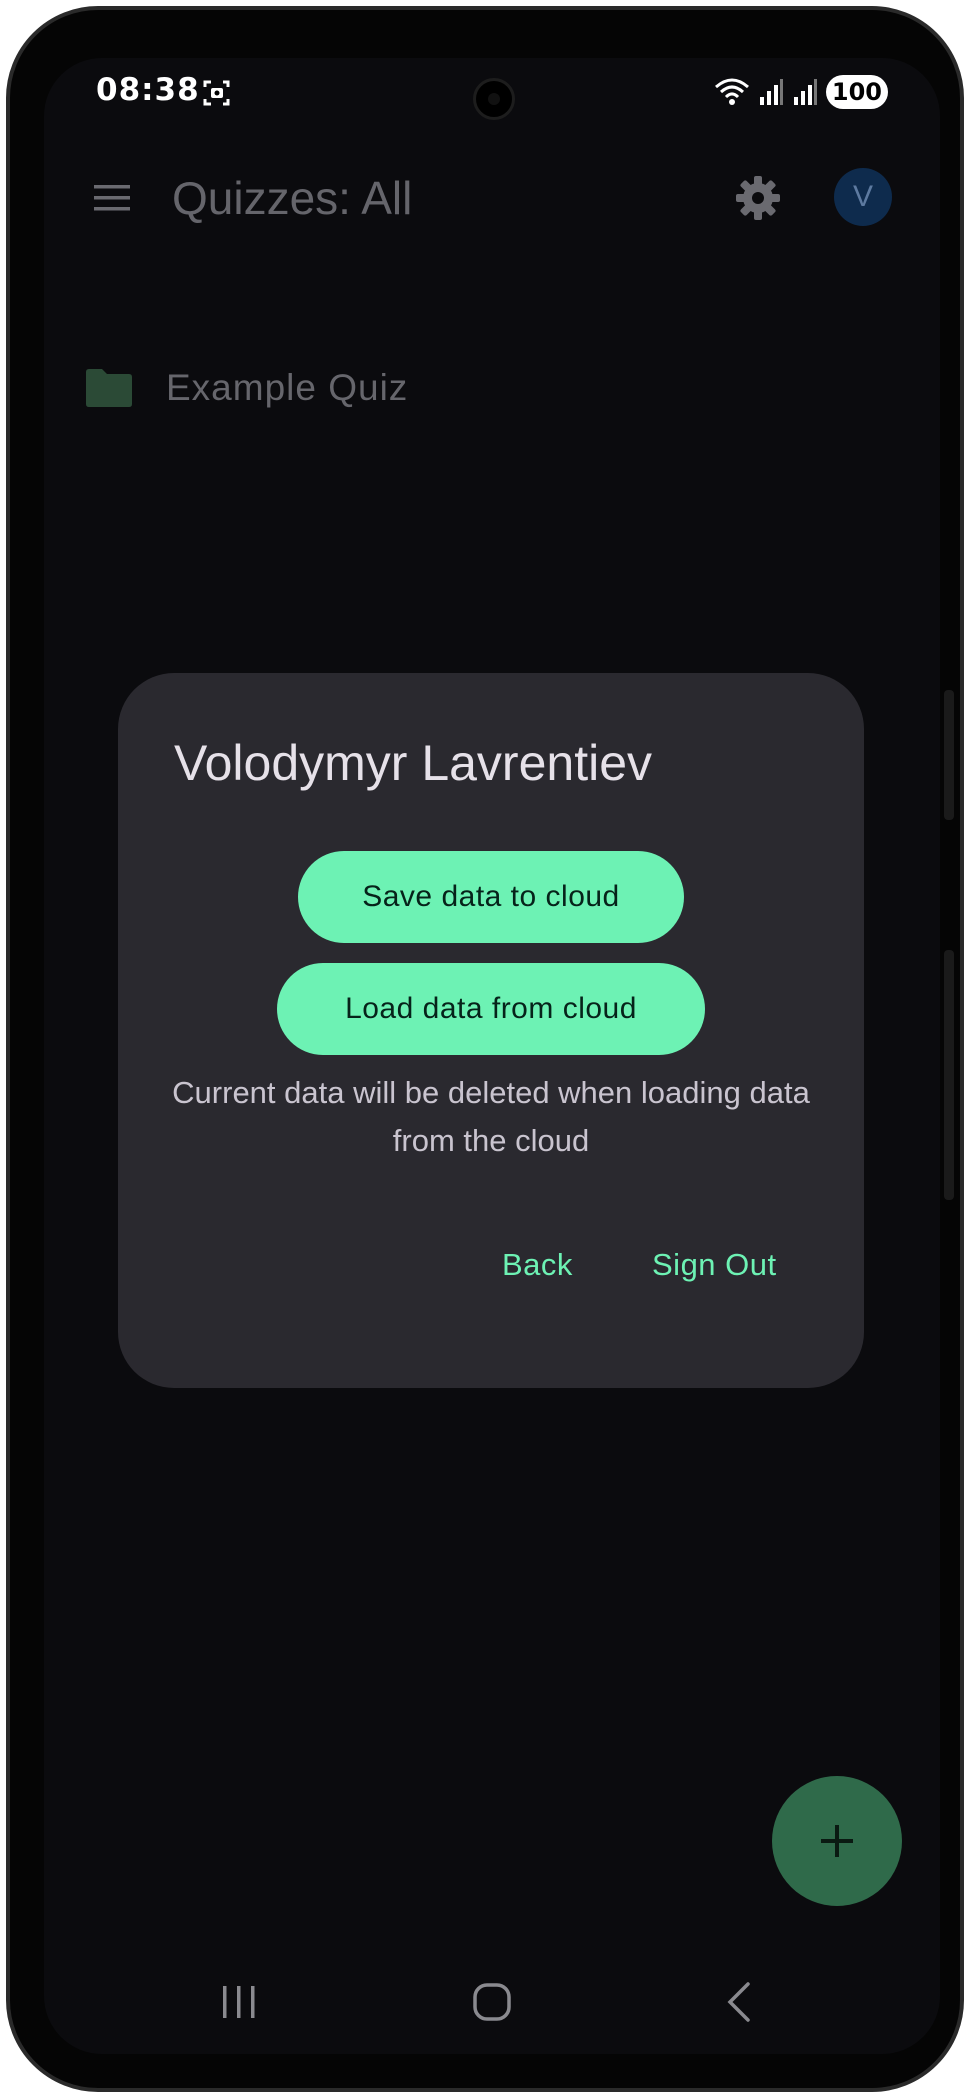 The height and width of the screenshot is (2100, 978). I want to click on recent-apps-icon, so click(239, 2002).